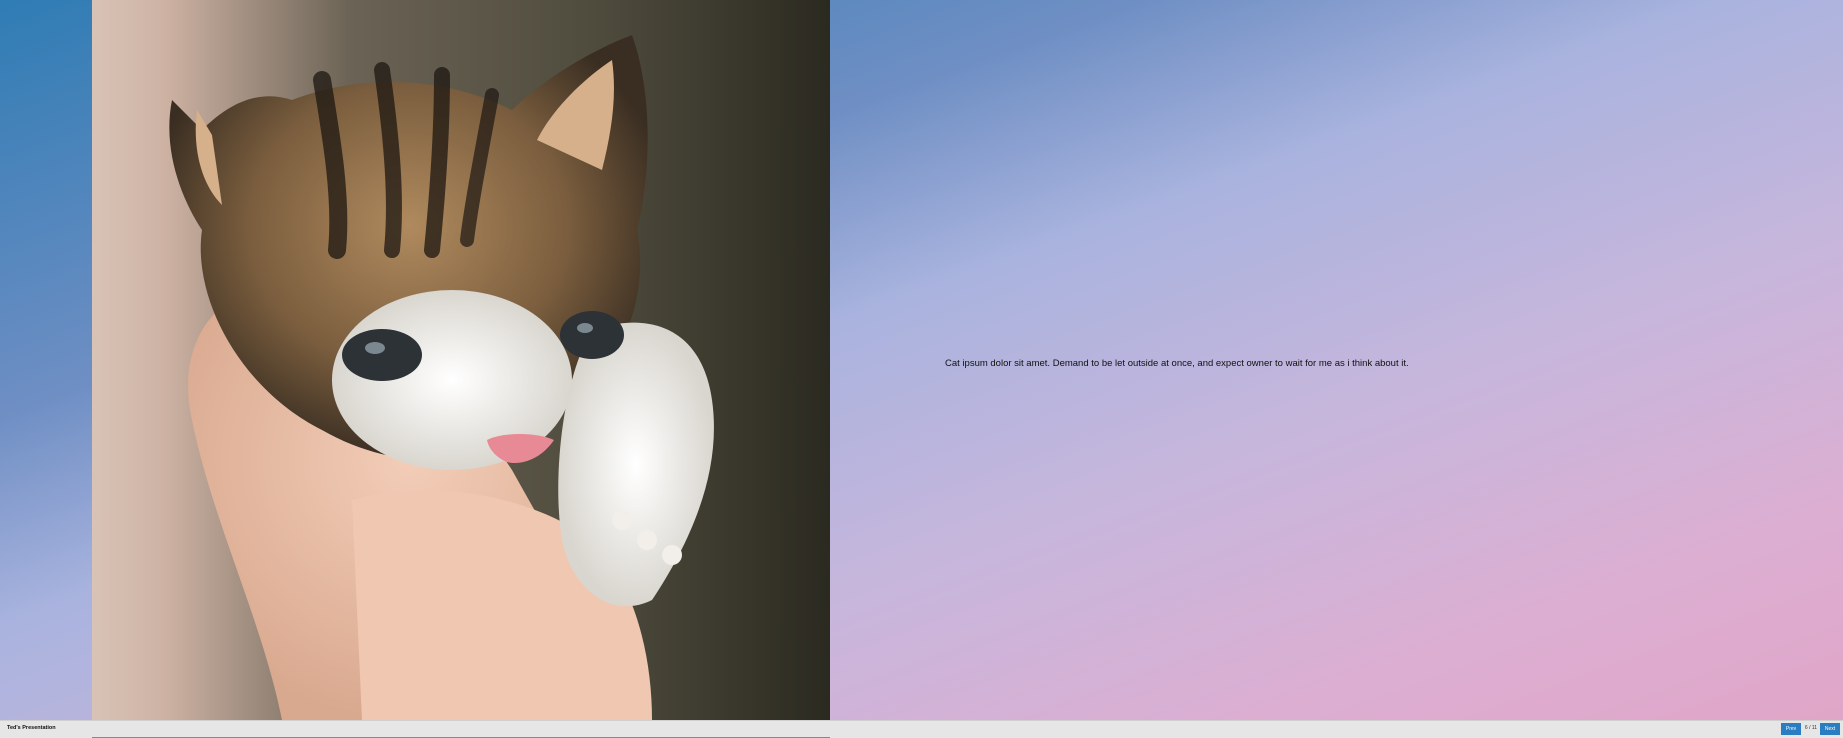  Describe the element at coordinates (31, 728) in the screenshot. I see `presentation-title: Ted's Presentation` at that location.